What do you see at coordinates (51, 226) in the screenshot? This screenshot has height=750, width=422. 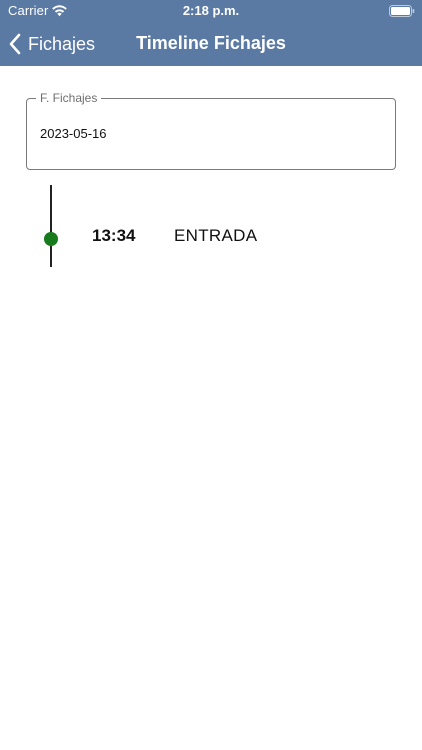 I see `timeline-line` at bounding box center [51, 226].